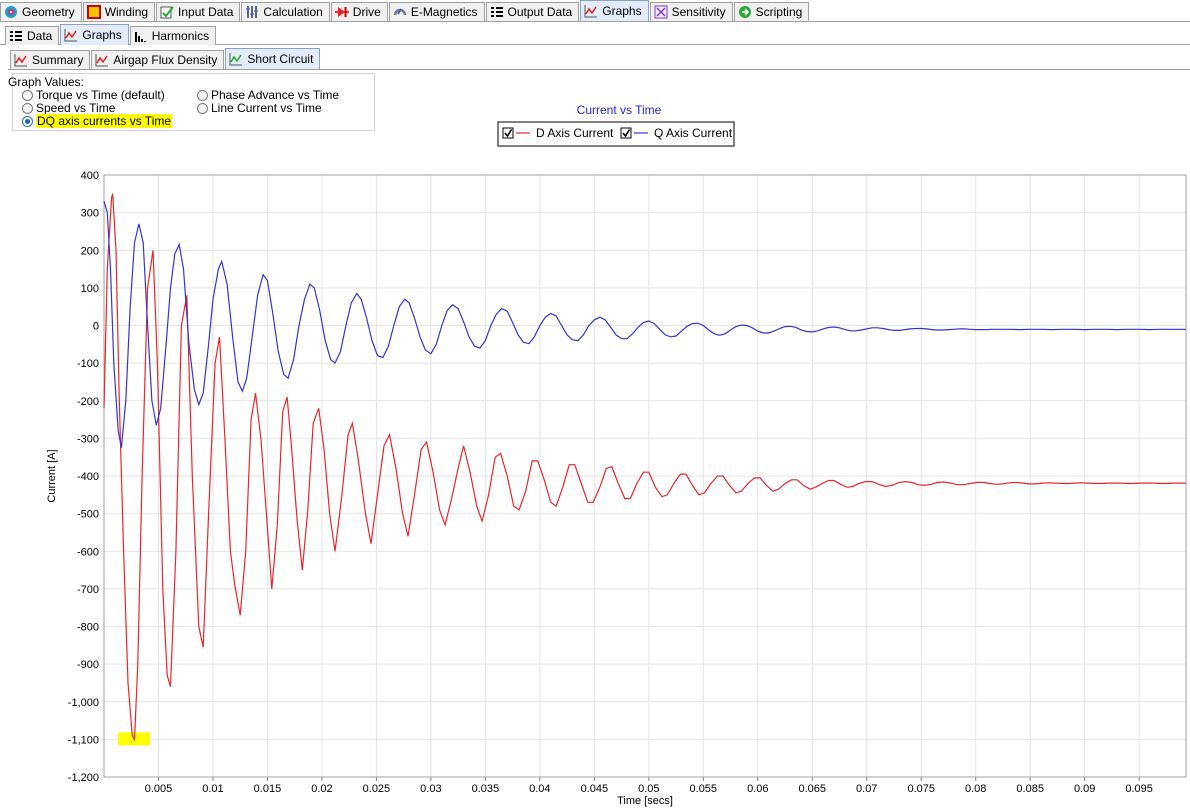 The width and height of the screenshot is (1190, 809). What do you see at coordinates (119, 11) in the screenshot?
I see `tab-winding: Winding` at bounding box center [119, 11].